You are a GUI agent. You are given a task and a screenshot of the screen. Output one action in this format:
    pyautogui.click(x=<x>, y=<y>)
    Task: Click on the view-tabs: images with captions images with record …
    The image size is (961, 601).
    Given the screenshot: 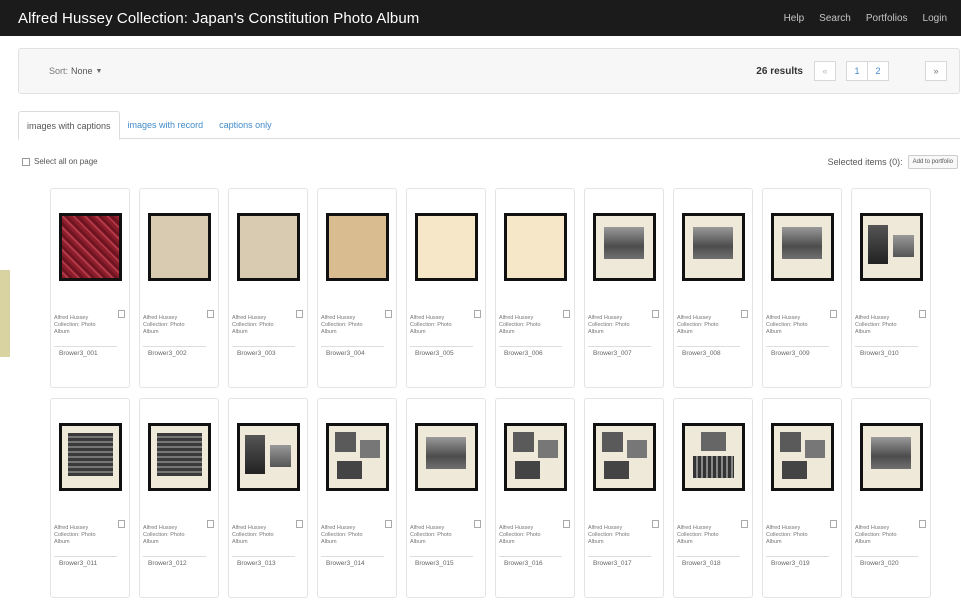 What is the action you would take?
    pyautogui.click(x=489, y=125)
    